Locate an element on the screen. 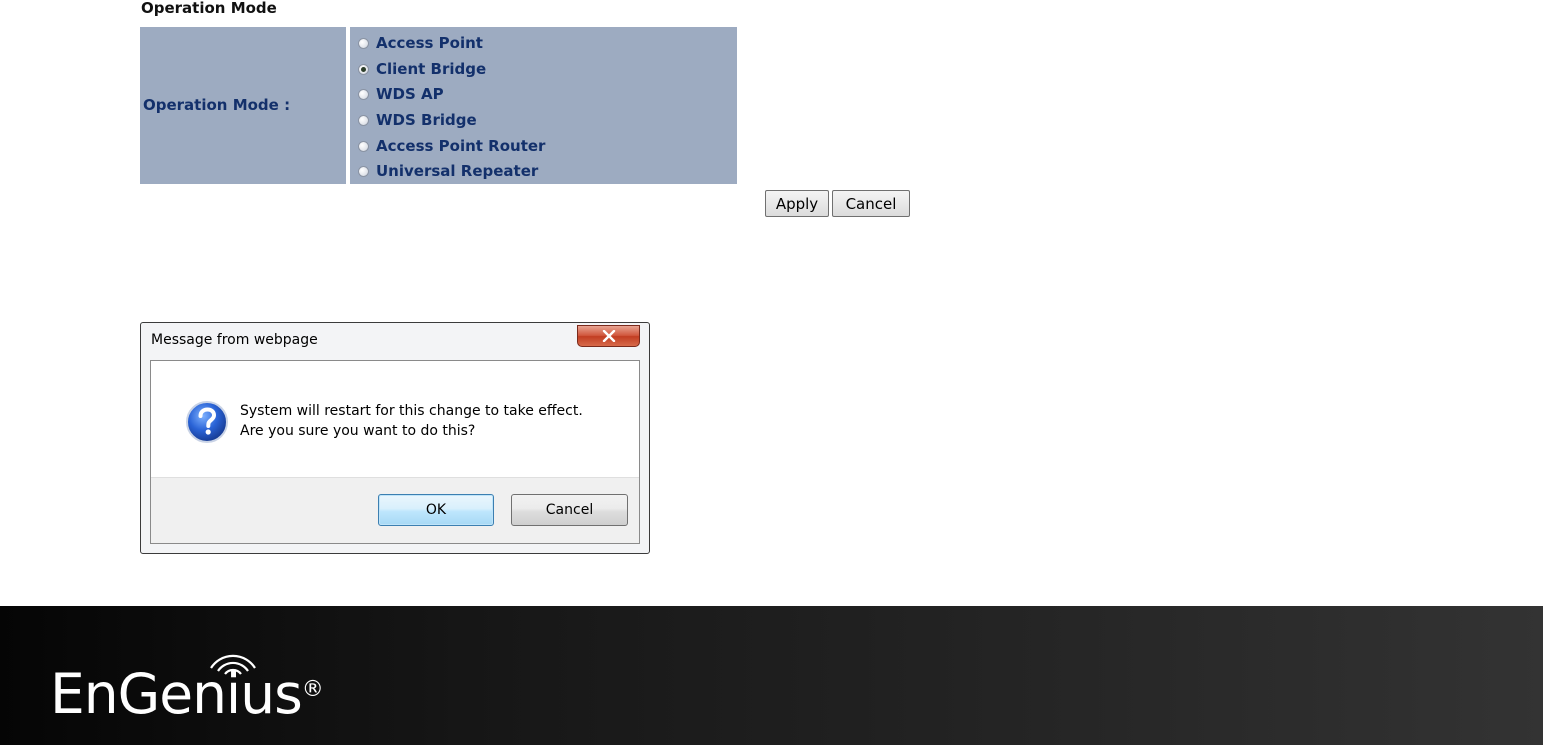 The height and width of the screenshot is (745, 1543). option-wds-bridge: WDS Bridge is located at coordinates (417, 120).